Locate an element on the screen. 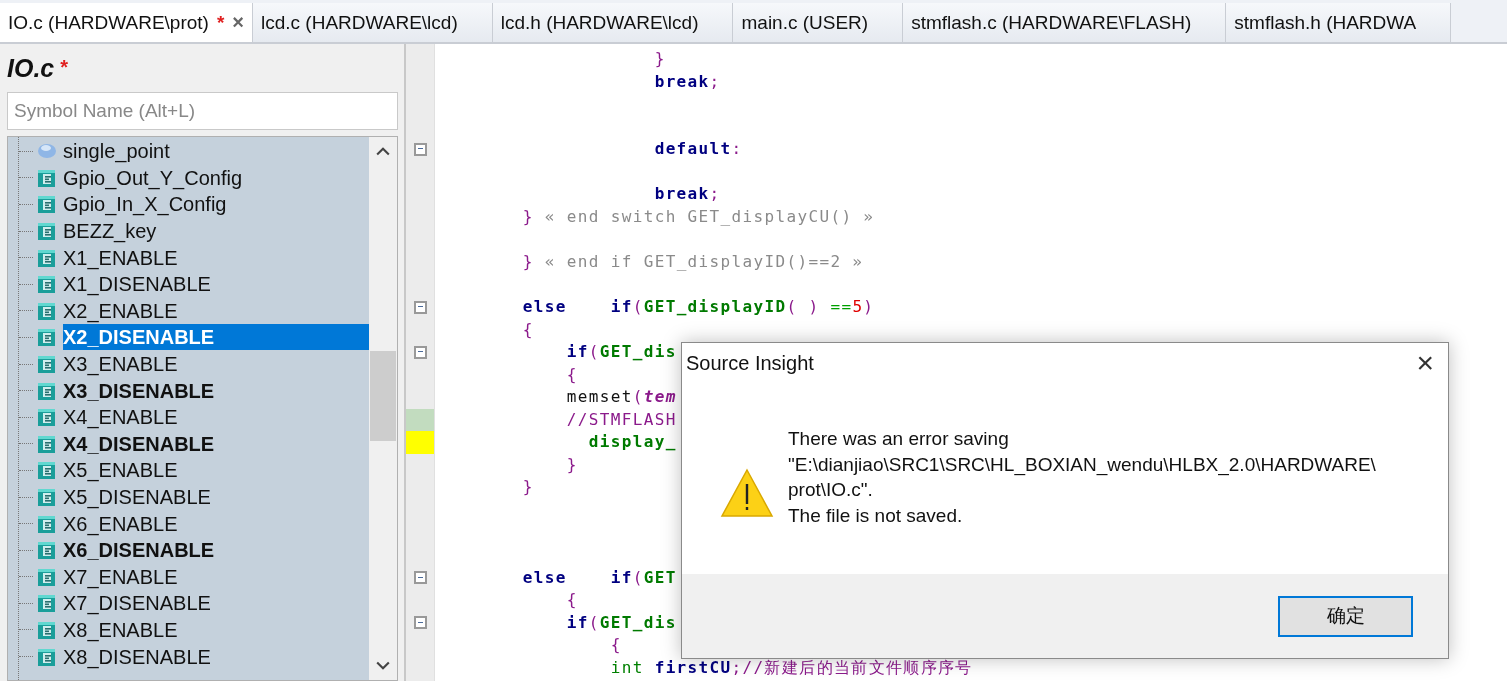 The image size is (1507, 681). tab-label: main.c (USER) is located at coordinates (805, 22).